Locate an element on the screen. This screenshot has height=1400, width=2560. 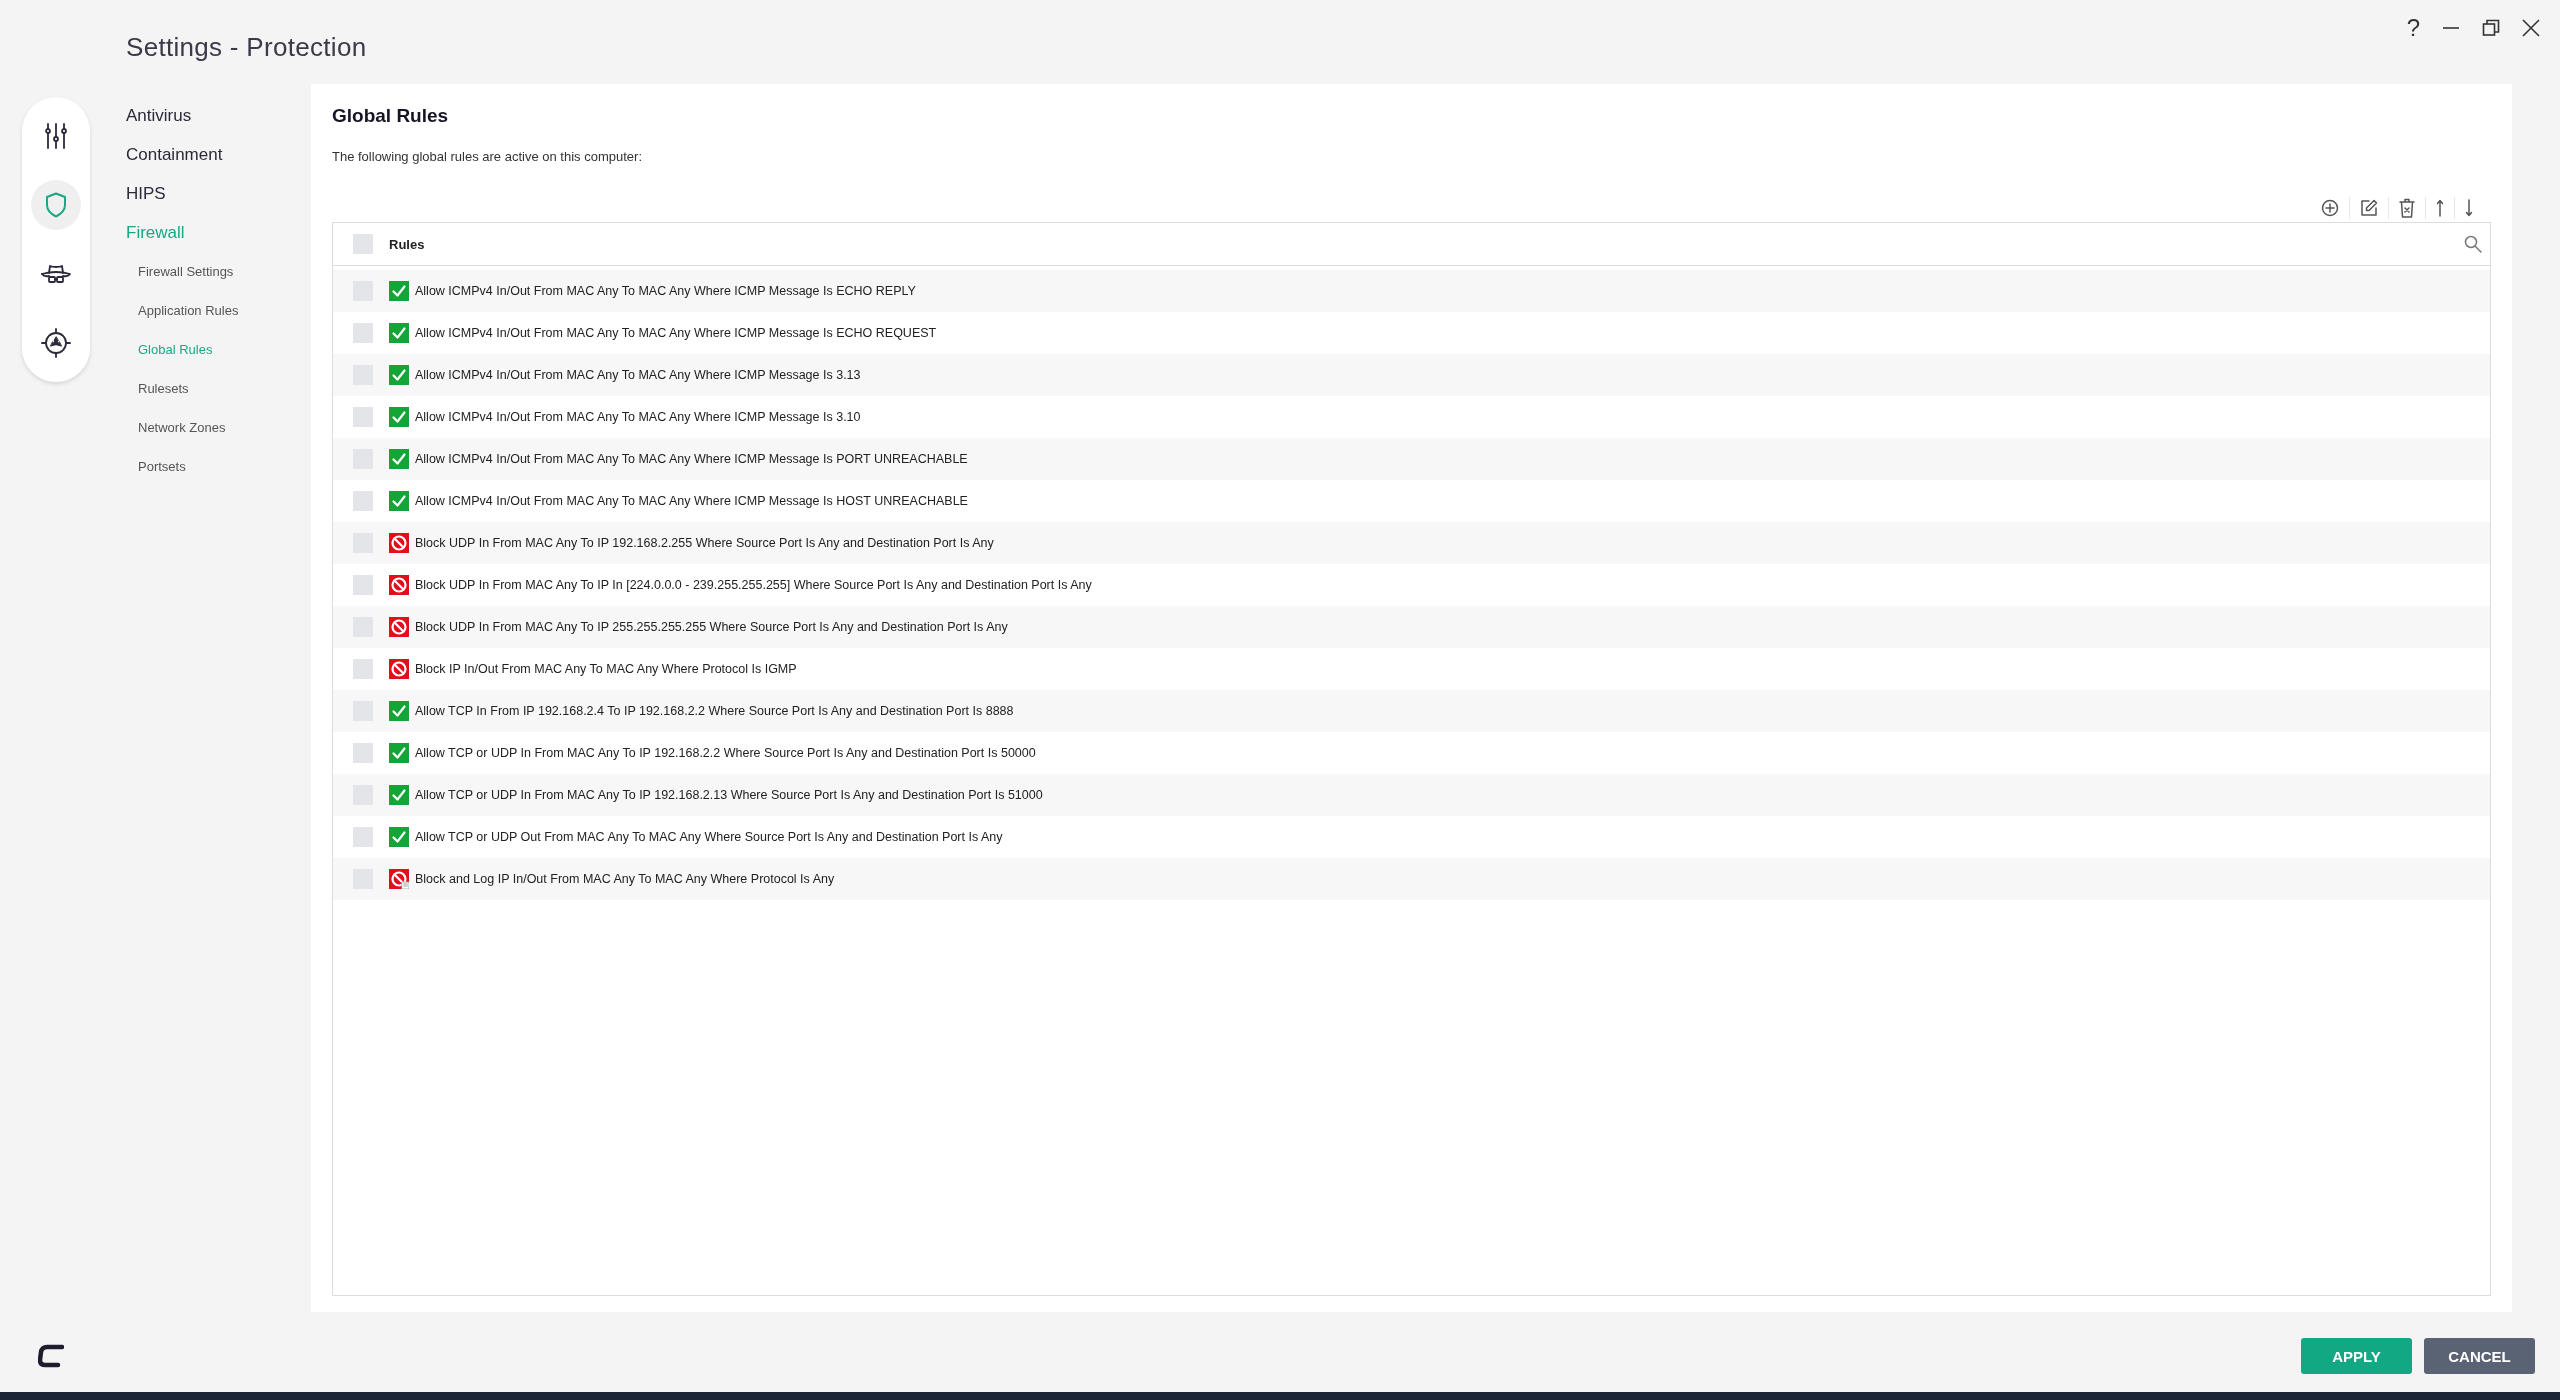
nav-subitem: Application Rules is located at coordinates (218, 310).